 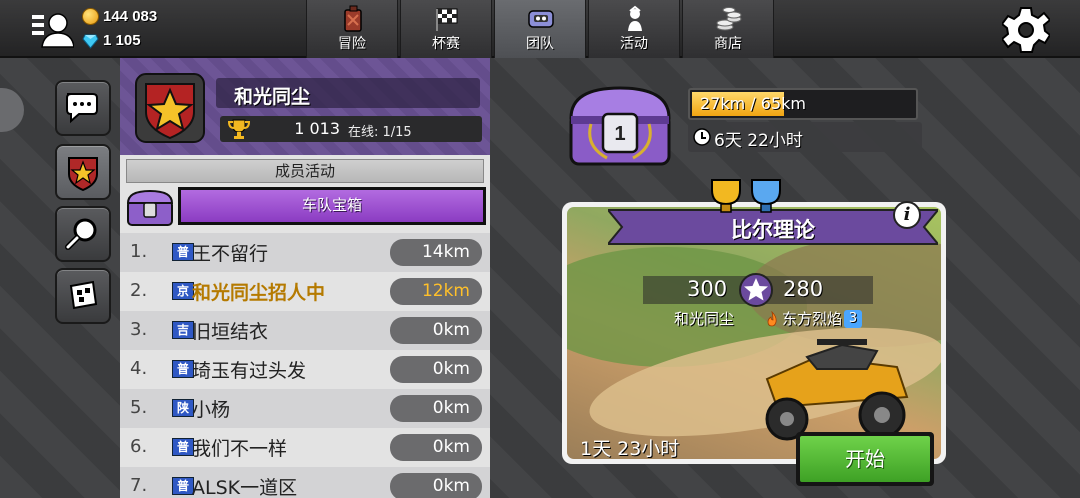 I want to click on gem-icon, so click(x=90, y=41).